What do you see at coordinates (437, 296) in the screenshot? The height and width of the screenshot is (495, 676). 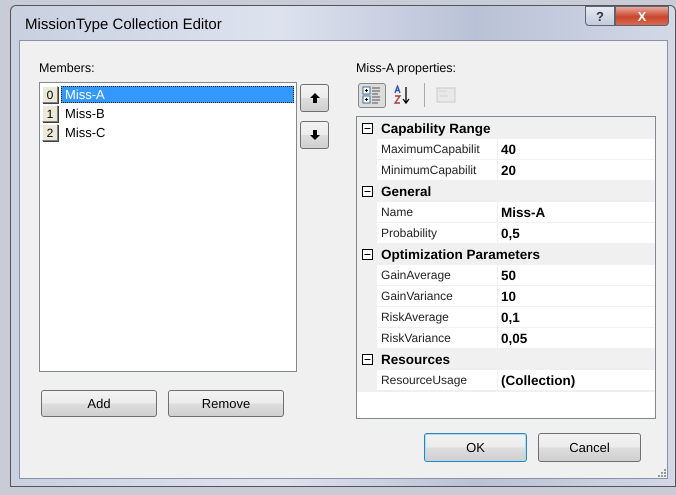 I see `property-name: GainVariance` at bounding box center [437, 296].